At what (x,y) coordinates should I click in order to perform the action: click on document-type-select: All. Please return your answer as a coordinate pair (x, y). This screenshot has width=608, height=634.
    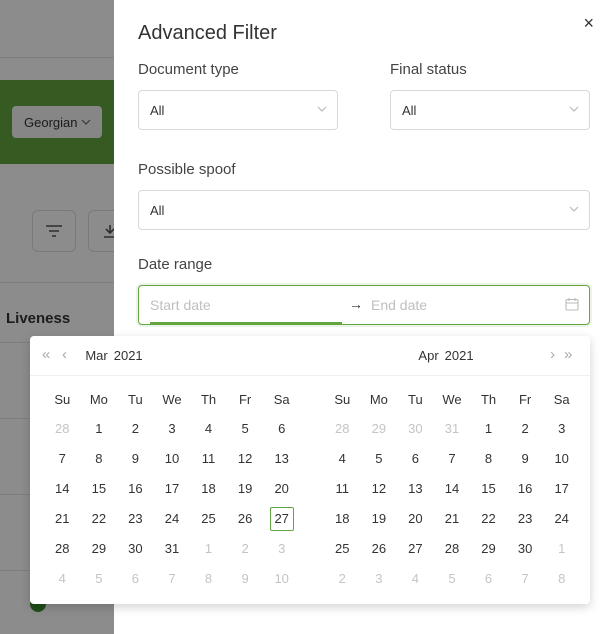
    Looking at the image, I should click on (238, 110).